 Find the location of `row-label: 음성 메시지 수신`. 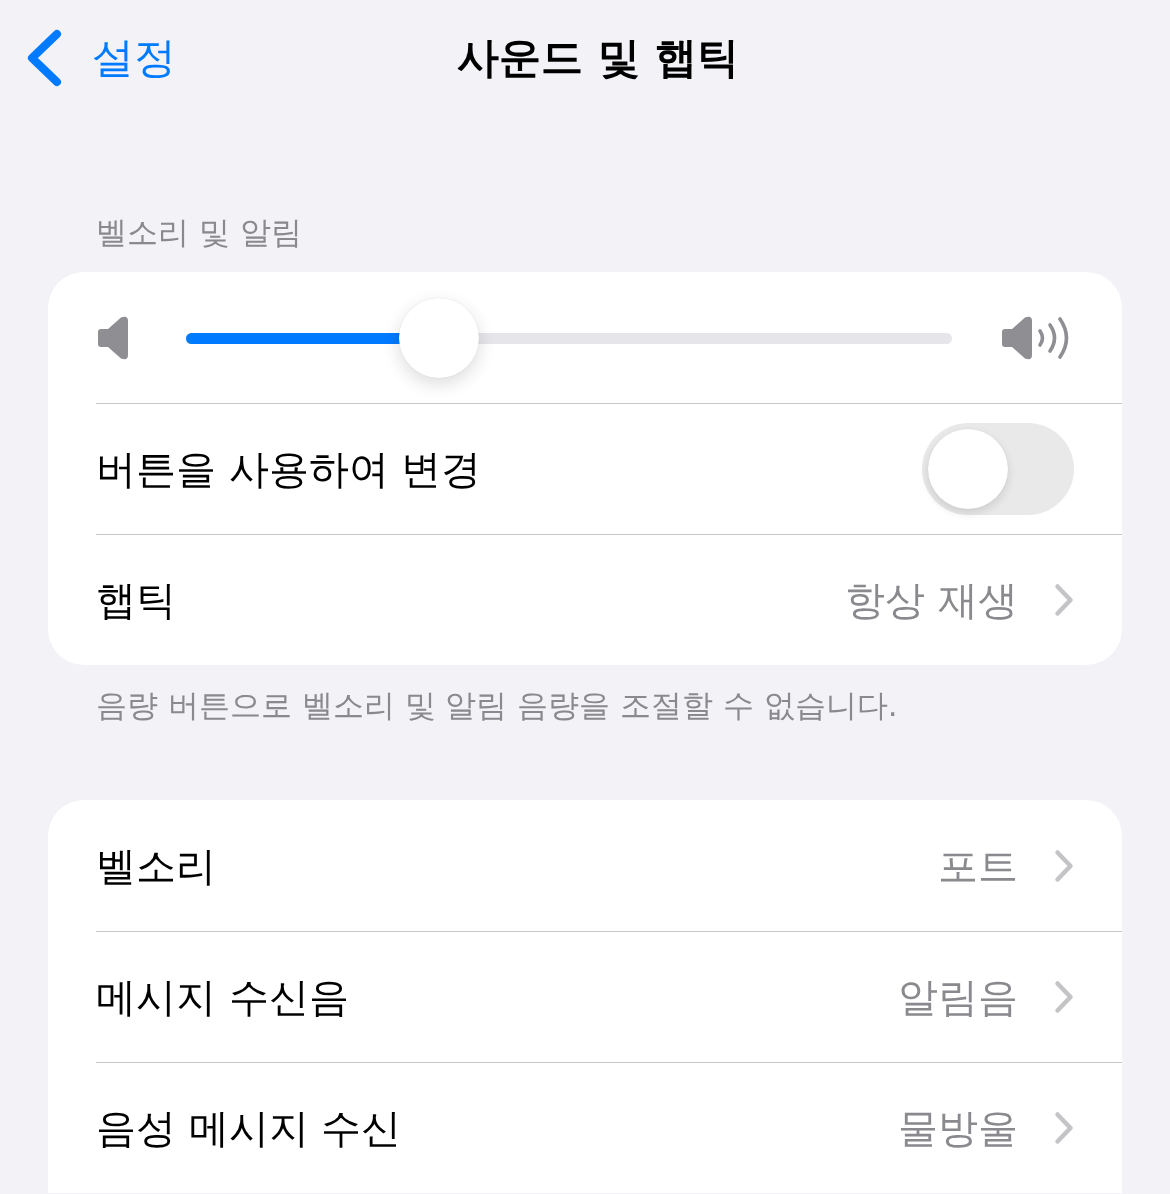

row-label: 음성 메시지 수신 is located at coordinates (249, 1128).